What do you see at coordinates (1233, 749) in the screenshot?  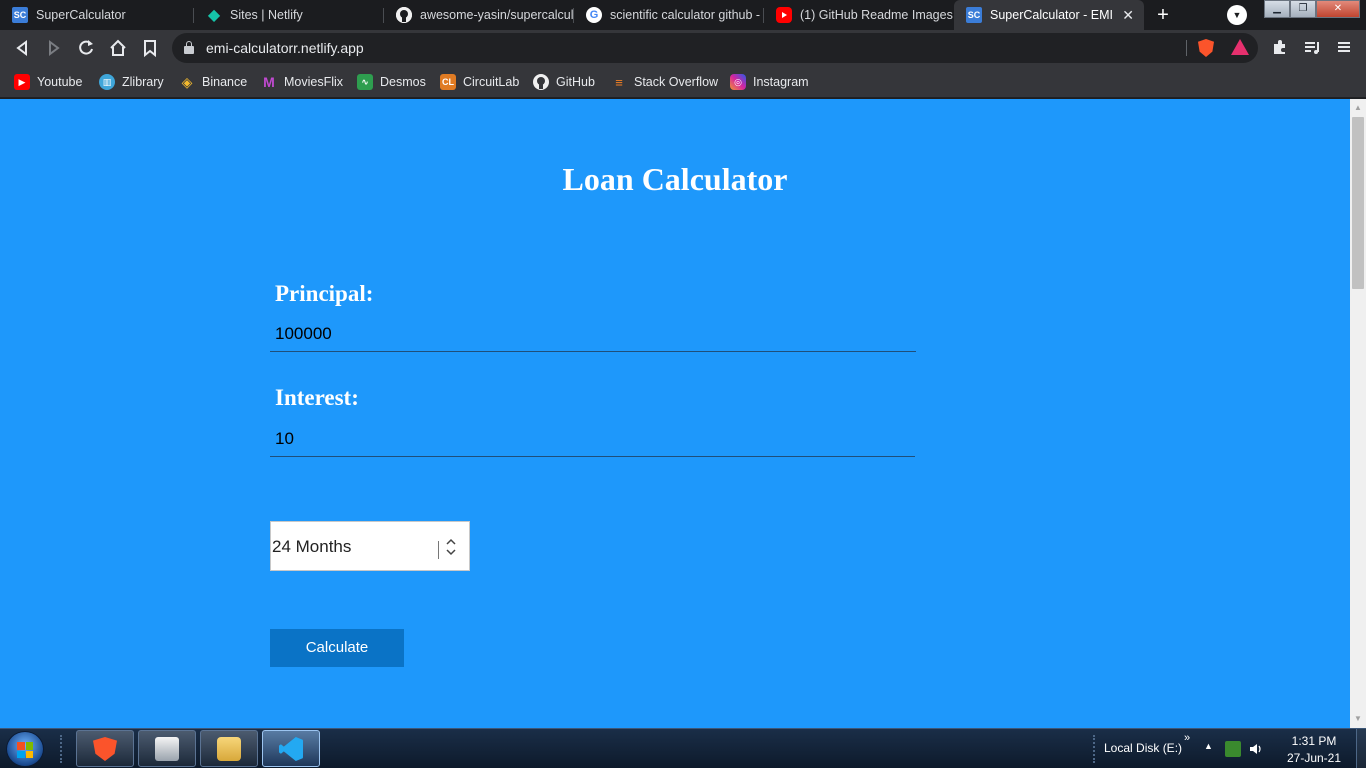 I see `network-icon` at bounding box center [1233, 749].